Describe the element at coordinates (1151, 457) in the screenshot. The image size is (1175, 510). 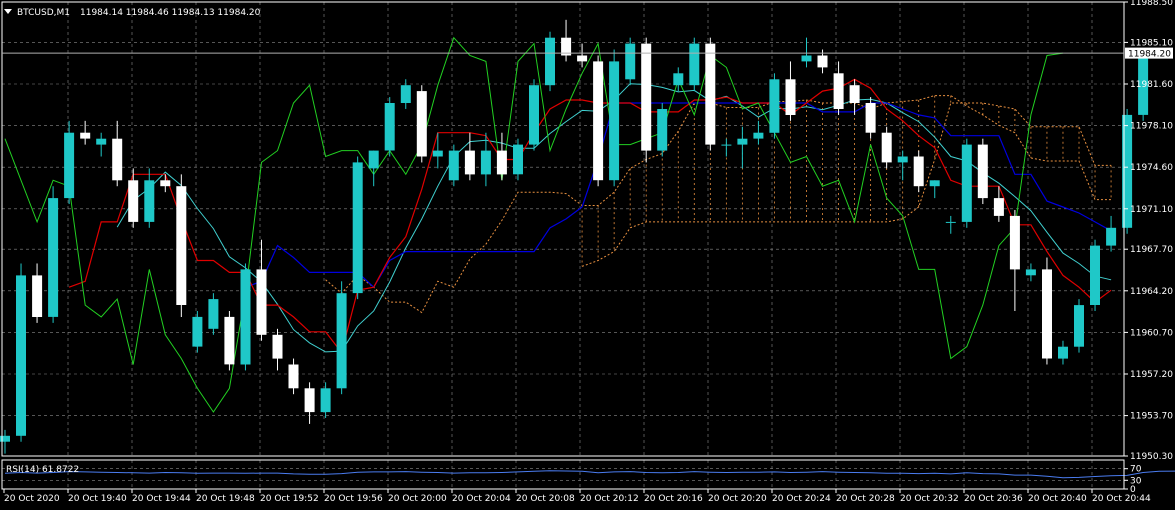
I see `price-tick-label: 11950.30` at that location.